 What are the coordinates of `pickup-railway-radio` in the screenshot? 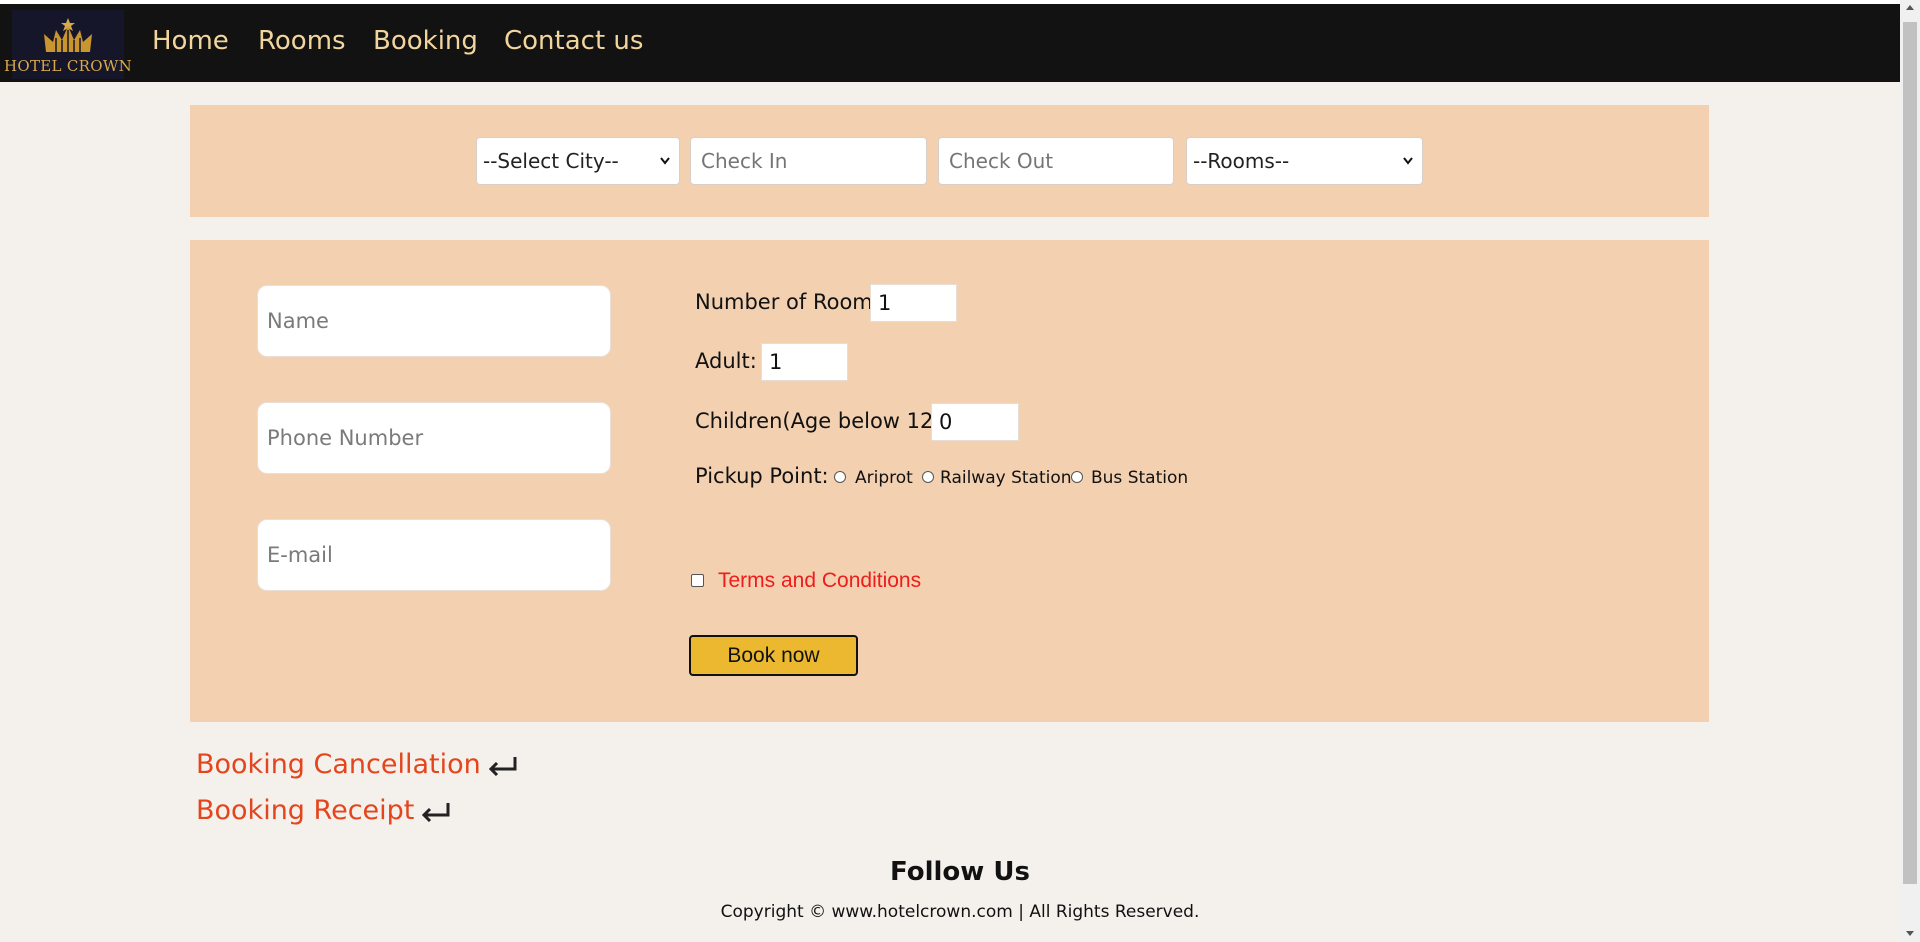 It's located at (928, 477).